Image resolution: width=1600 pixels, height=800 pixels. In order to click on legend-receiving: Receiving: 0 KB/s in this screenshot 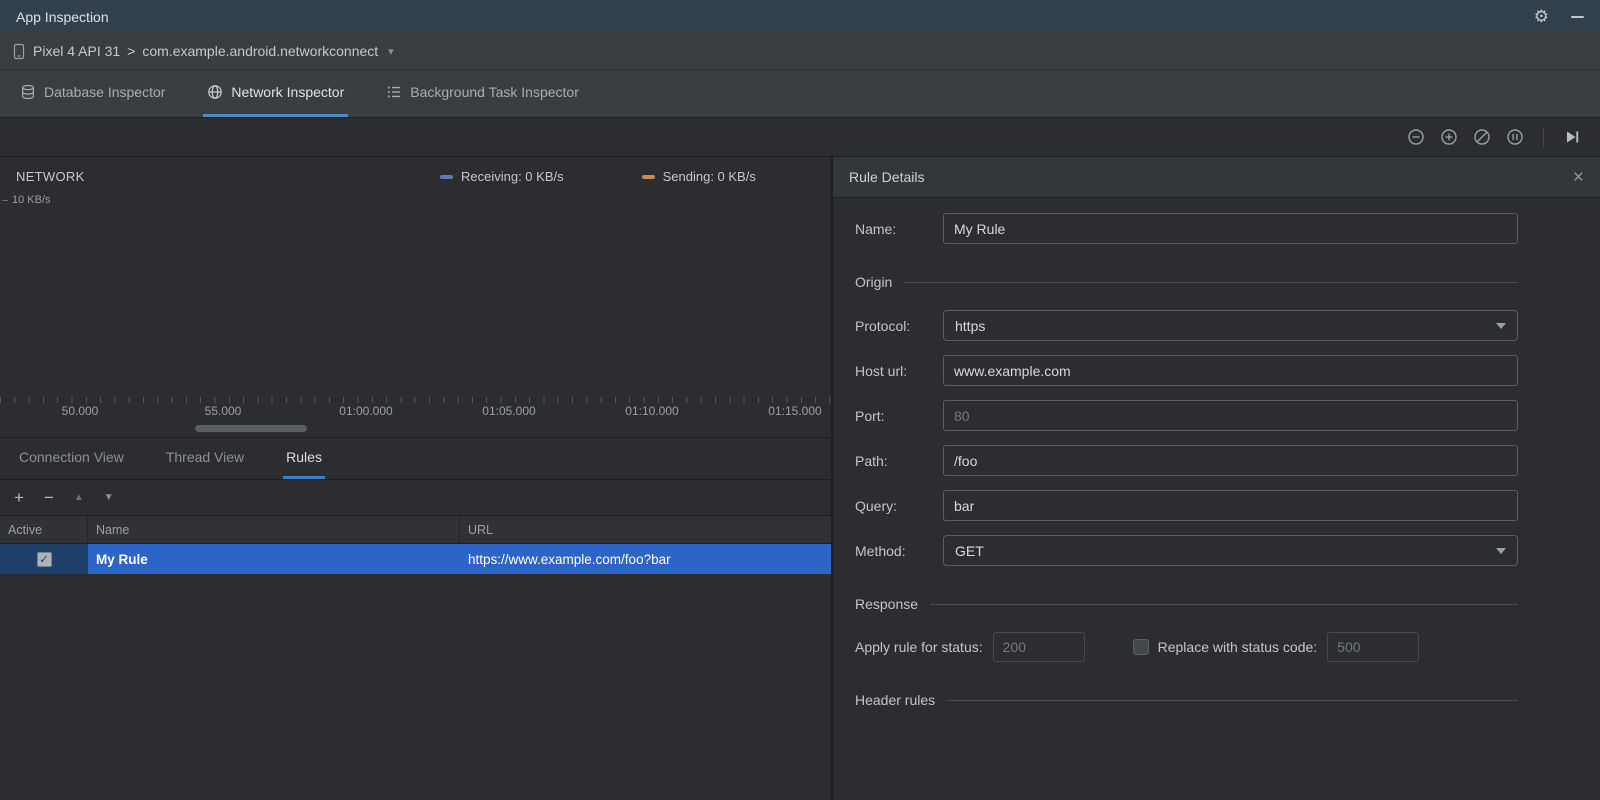, I will do `click(502, 176)`.